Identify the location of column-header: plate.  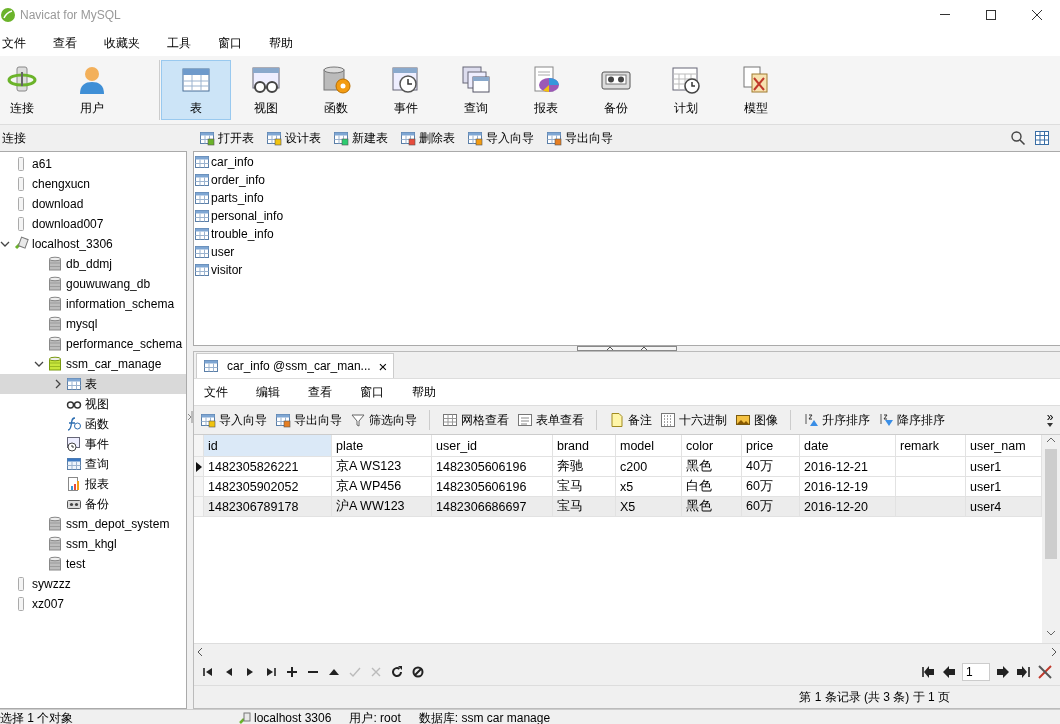
(382, 446).